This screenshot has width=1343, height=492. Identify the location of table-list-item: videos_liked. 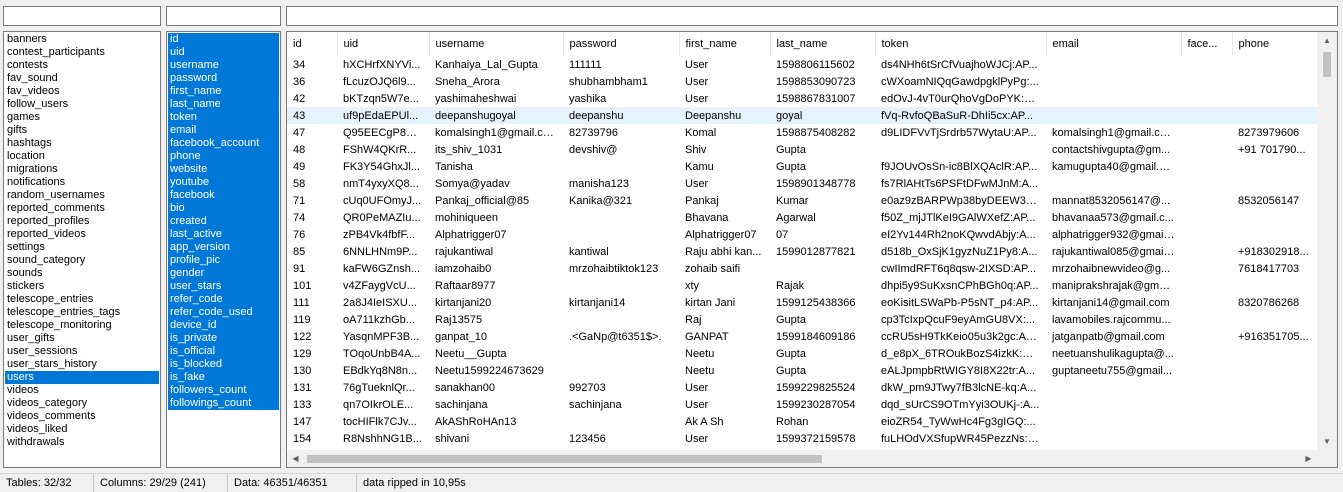
(82, 429).